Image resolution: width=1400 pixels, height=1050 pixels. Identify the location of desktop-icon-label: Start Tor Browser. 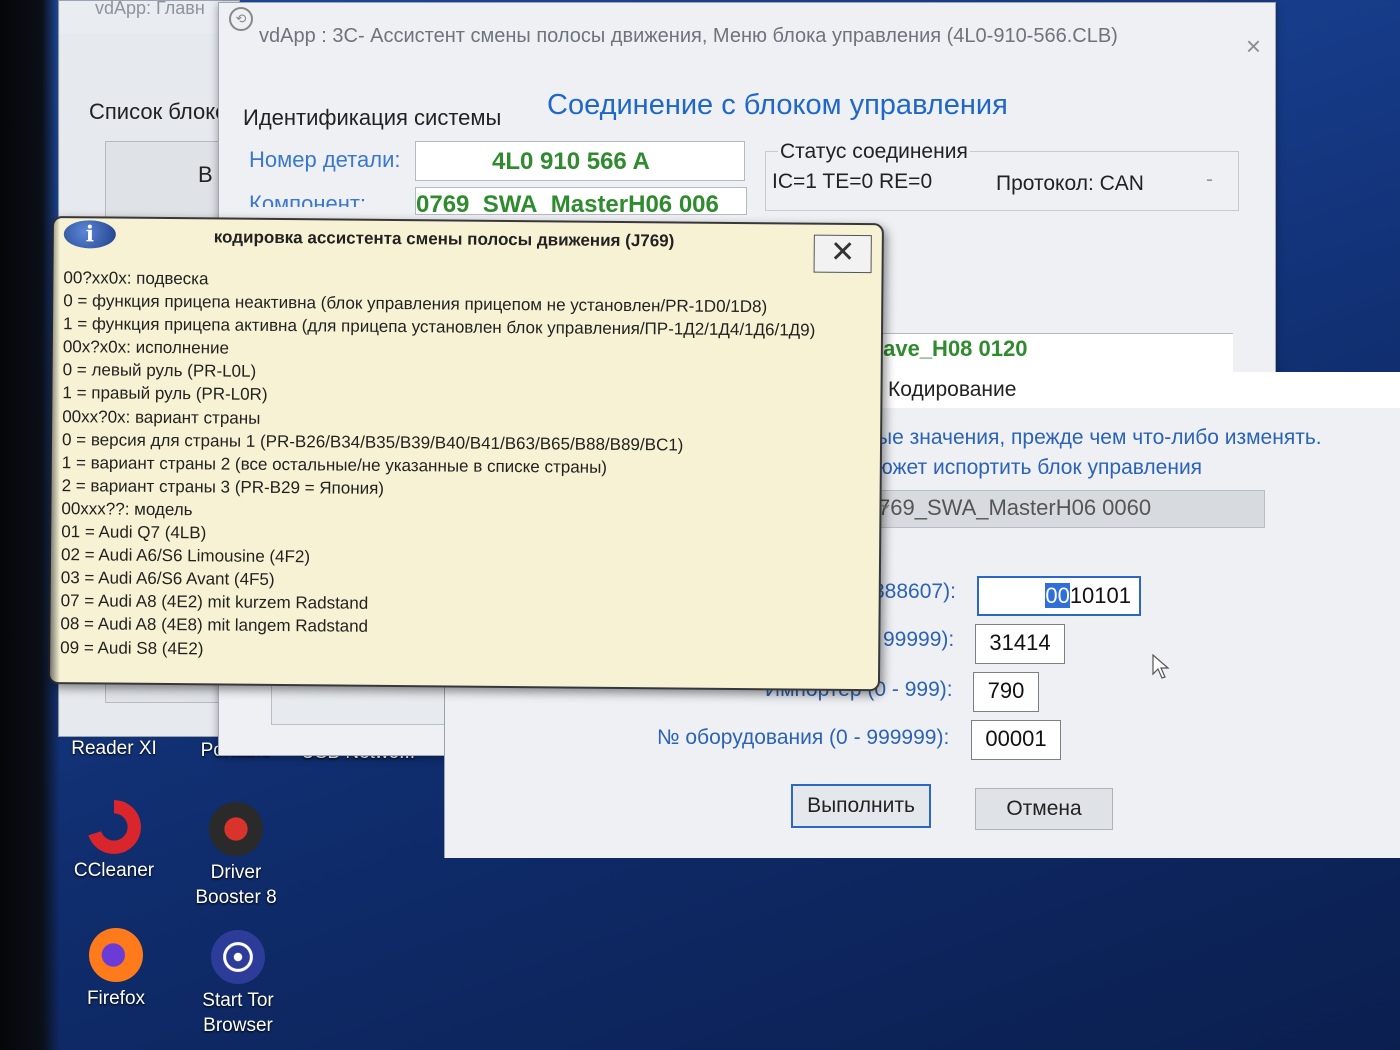
(238, 1013).